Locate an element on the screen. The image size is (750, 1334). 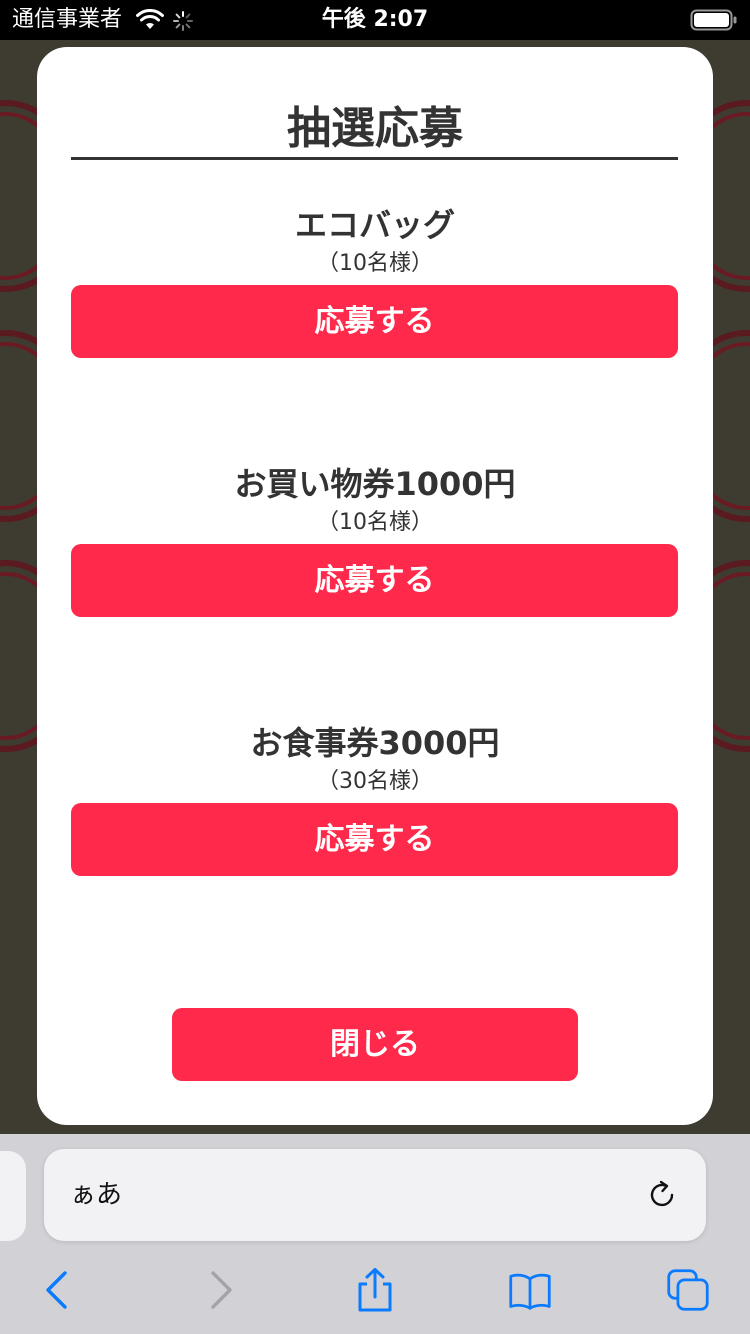
prize-name: お食事券3000円 is located at coordinates (375, 743).